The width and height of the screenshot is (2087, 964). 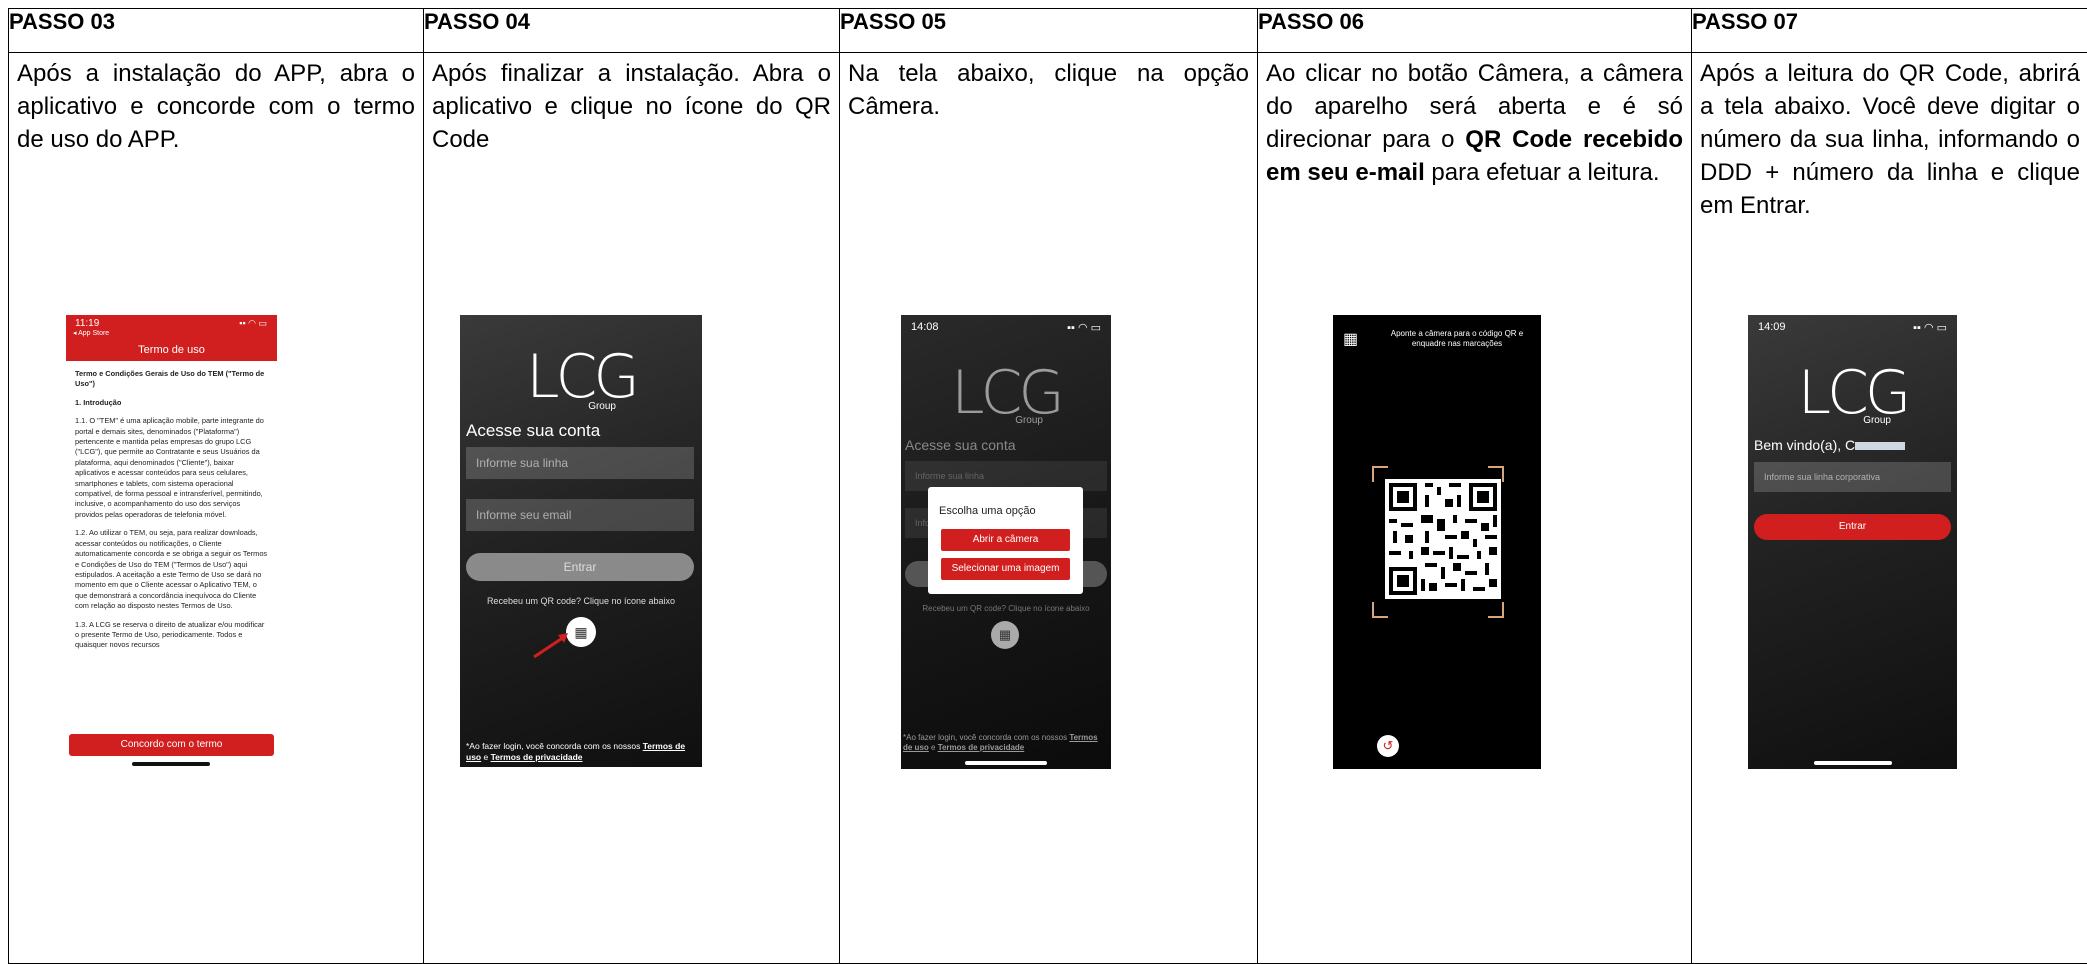 I want to click on status-bar: 14:08▪▪ ◠ ▭, so click(x=1006, y=327).